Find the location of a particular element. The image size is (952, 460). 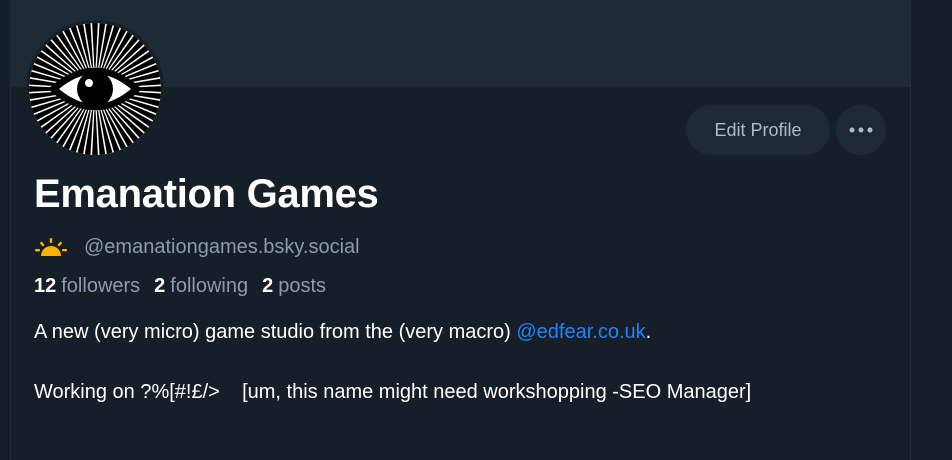

avatar is located at coordinates (95, 89).